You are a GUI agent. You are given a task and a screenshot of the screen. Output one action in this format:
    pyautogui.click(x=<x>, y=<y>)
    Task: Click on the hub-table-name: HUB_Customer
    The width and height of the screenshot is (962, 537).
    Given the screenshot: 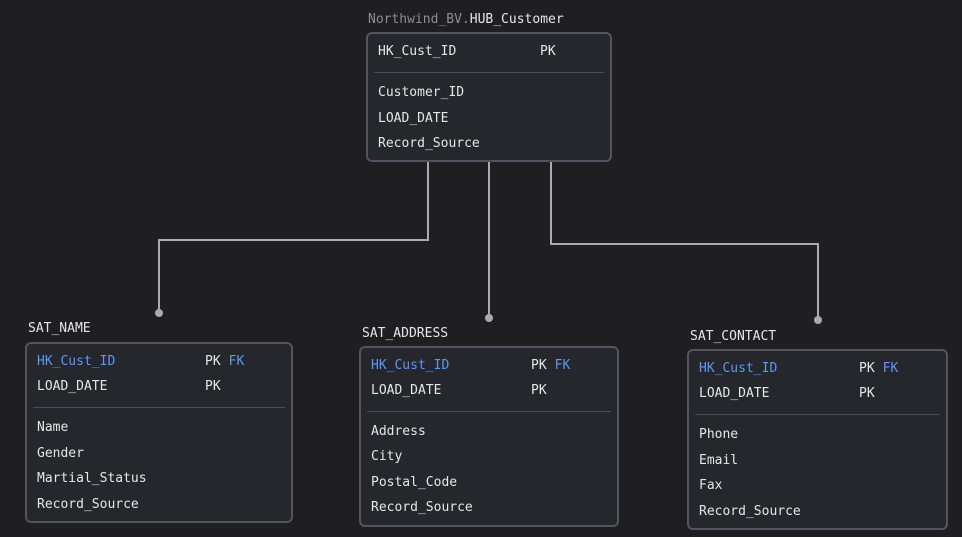 What is the action you would take?
    pyautogui.click(x=516, y=19)
    